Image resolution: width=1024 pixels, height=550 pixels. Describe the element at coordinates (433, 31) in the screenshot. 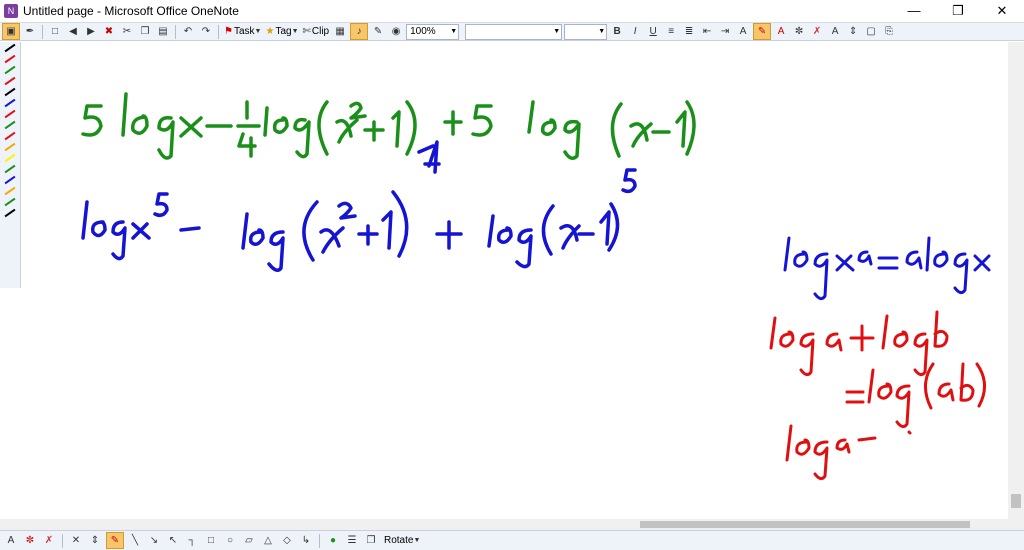

I see `zoom-select: 100% ▼` at that location.